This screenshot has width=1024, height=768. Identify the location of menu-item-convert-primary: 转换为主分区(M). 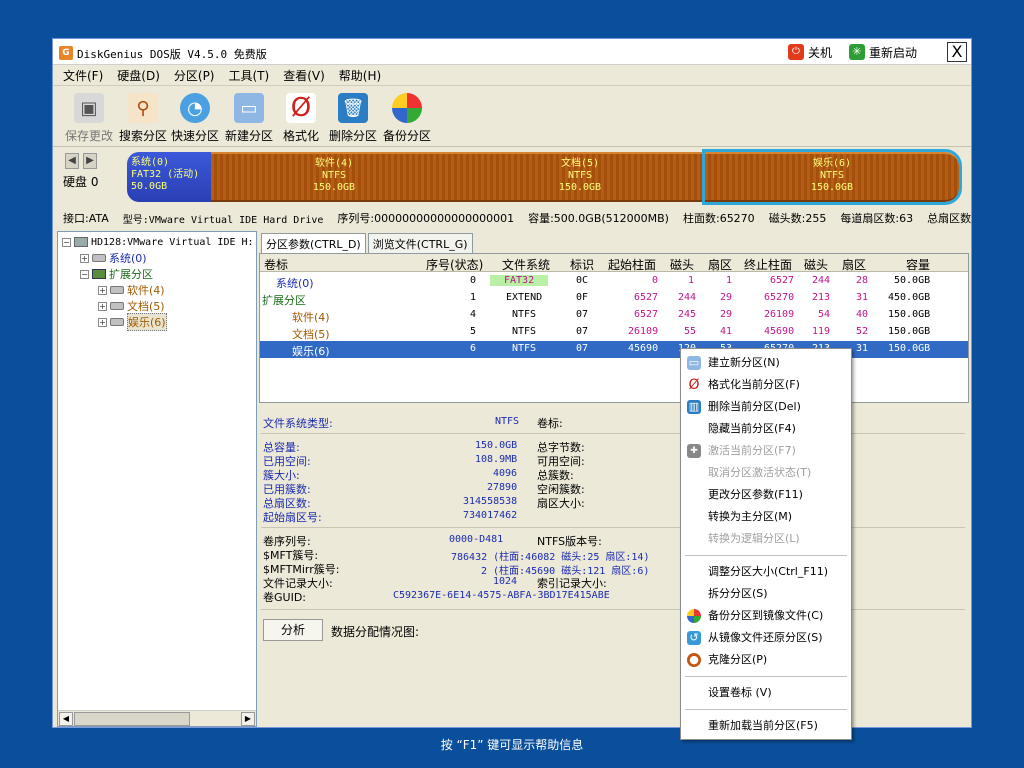
(766, 517).